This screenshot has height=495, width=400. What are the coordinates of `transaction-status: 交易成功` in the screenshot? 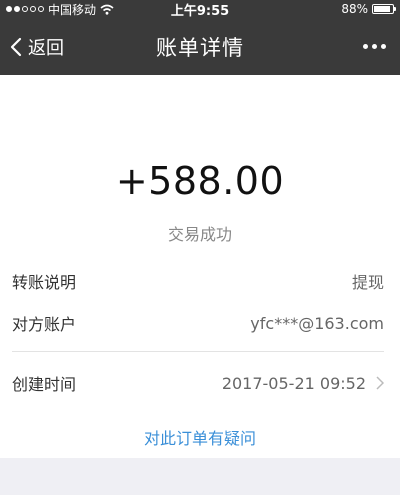 It's located at (199, 234).